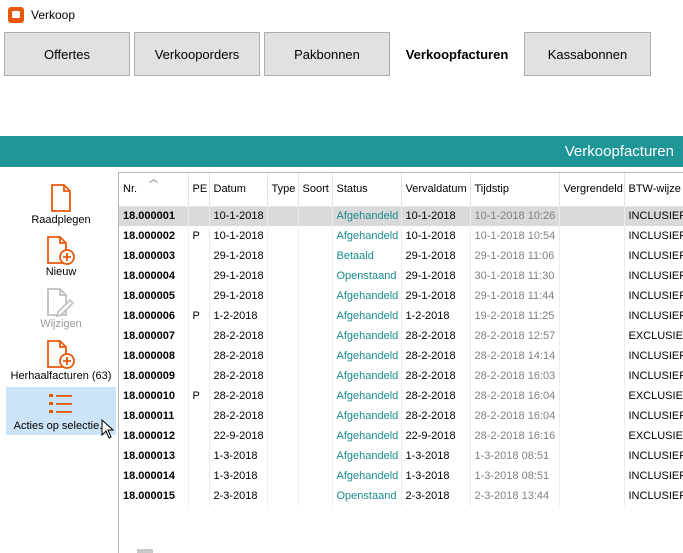 The height and width of the screenshot is (553, 683). Describe the element at coordinates (61, 360) in the screenshot. I see `herhaalfacturen-button: Herhaalfacturen (63)` at that location.